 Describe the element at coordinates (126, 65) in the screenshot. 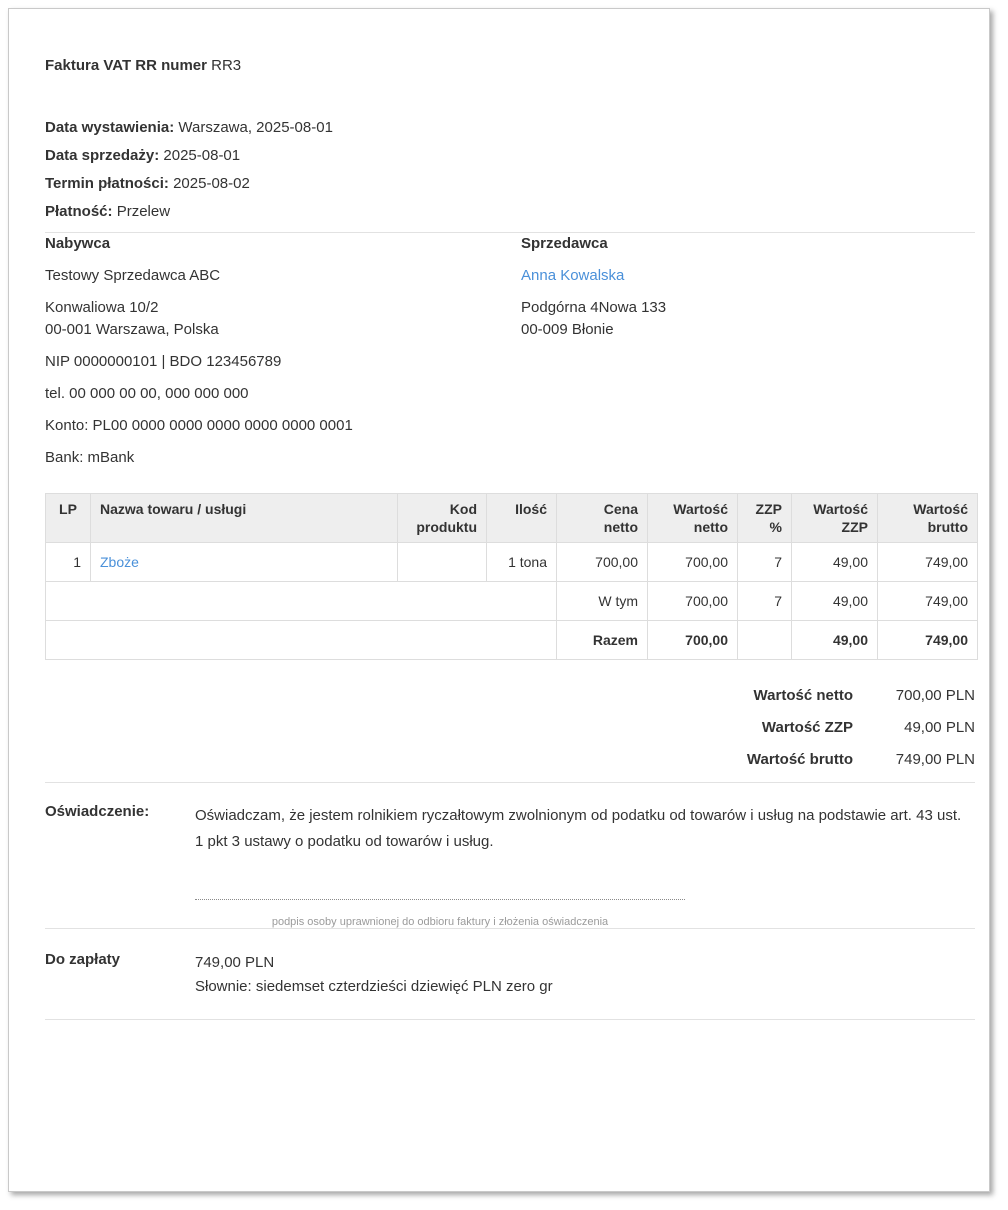

I see `invoice-title-label: Faktura VAT RR numer` at that location.